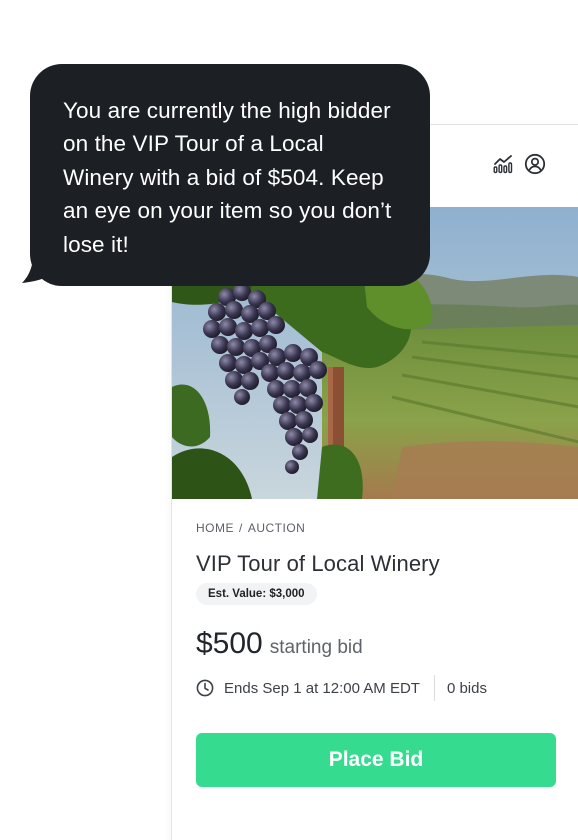 The width and height of the screenshot is (578, 840). I want to click on meta-divider, so click(434, 688).